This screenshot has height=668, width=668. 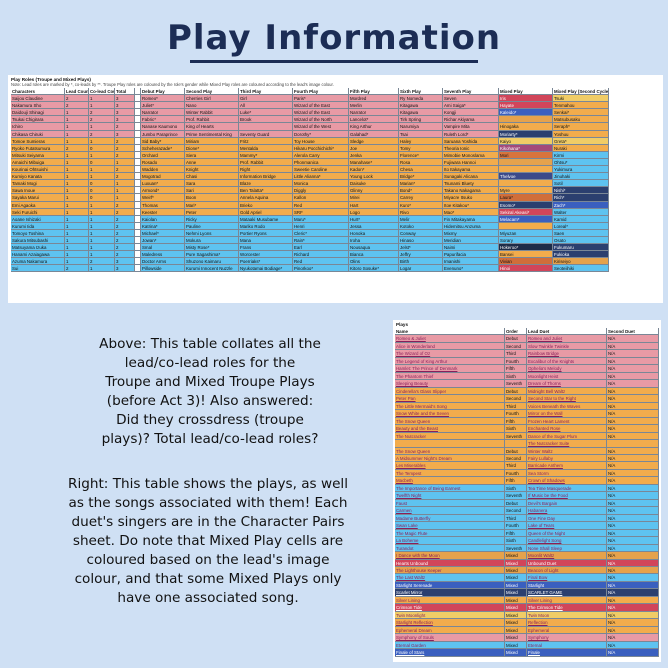 What do you see at coordinates (266, 141) in the screenshot?
I see `table-cell: Fritz` at bounding box center [266, 141].